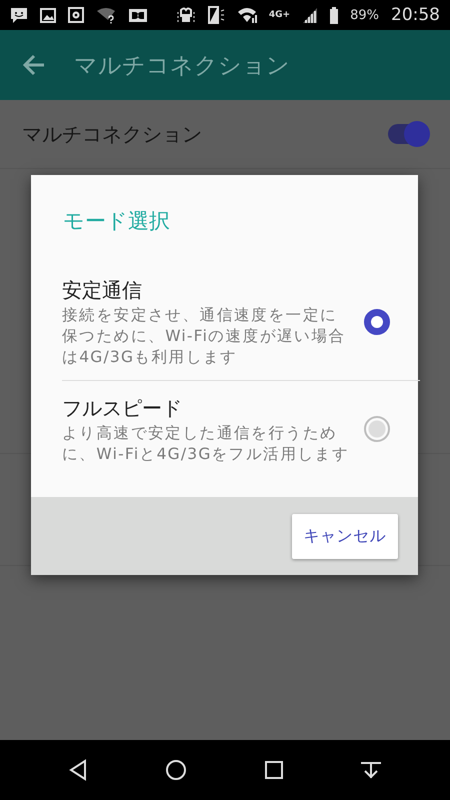 The height and width of the screenshot is (800, 450). Describe the element at coordinates (204, 336) in the screenshot. I see `option-description: 接続を安定させ、通信速度を一定に保つために、Wi-Fiの速度が遅い場合は4G/3Gも利用します` at that location.